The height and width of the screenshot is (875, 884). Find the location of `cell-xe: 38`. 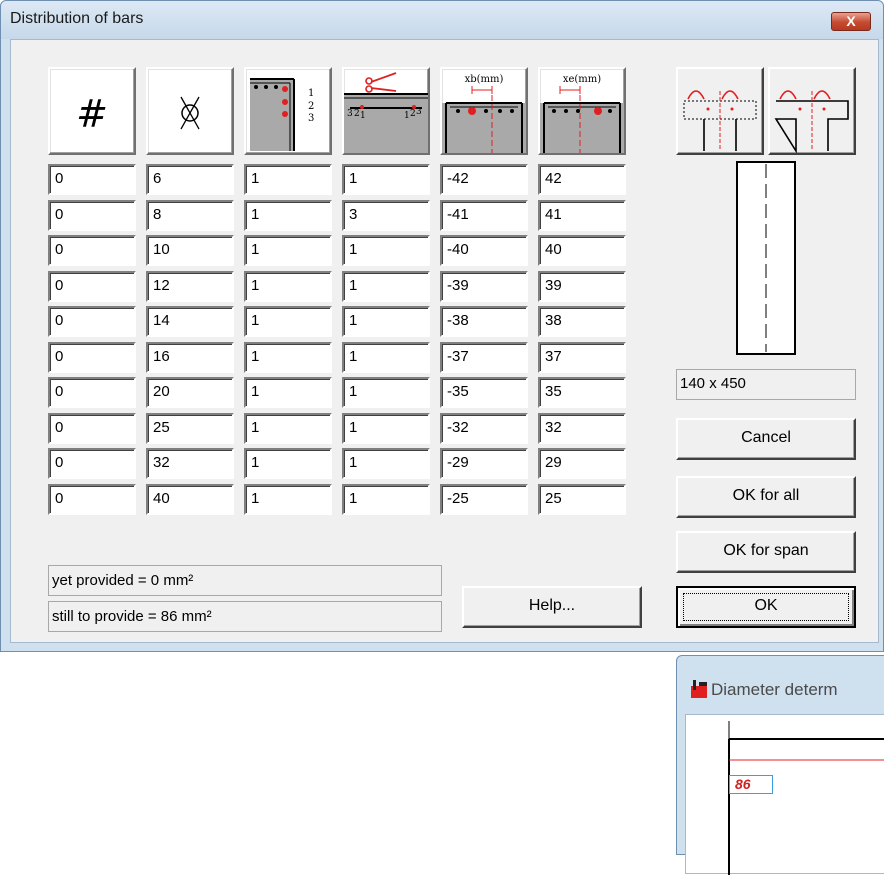

cell-xe: 38 is located at coordinates (582, 321).